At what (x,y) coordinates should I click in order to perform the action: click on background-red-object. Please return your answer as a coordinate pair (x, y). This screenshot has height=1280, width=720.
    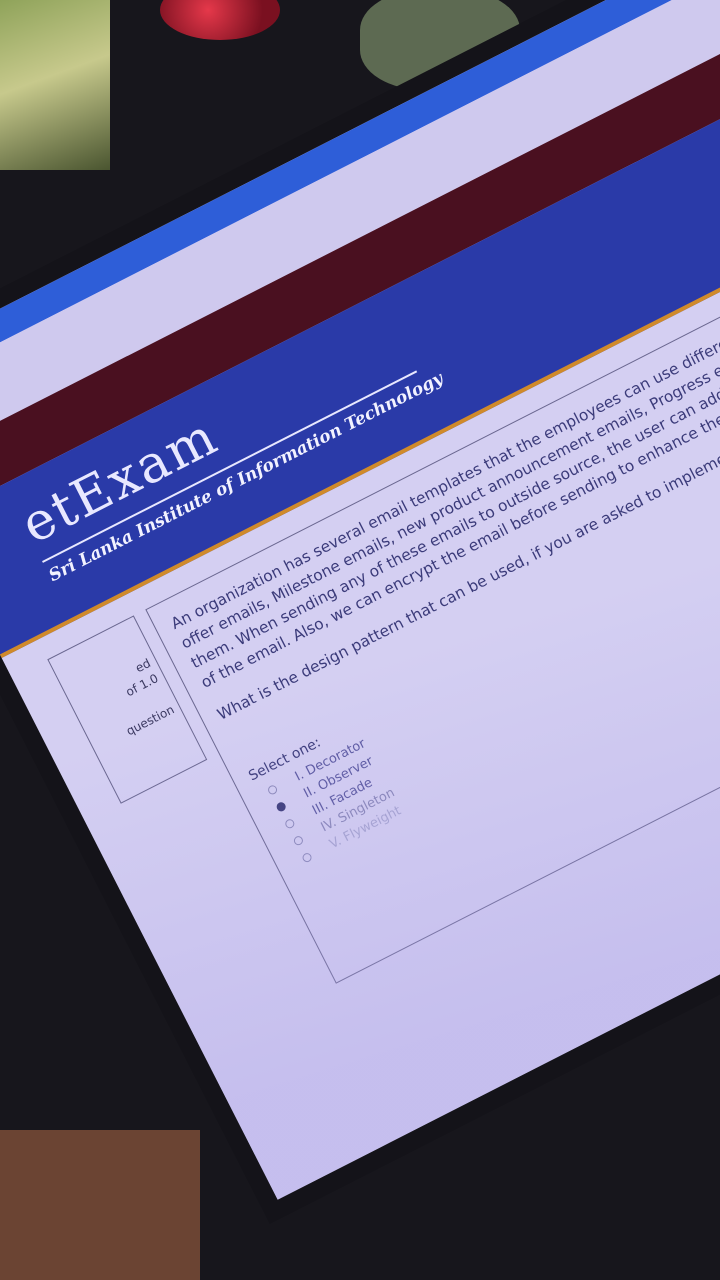
    Looking at the image, I should click on (220, 20).